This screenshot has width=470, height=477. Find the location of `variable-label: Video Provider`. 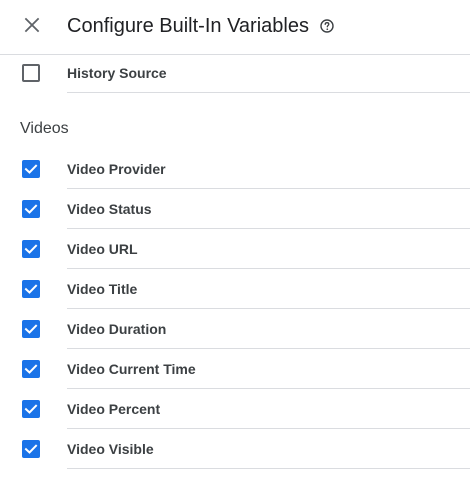

variable-label: Video Provider is located at coordinates (116, 169).